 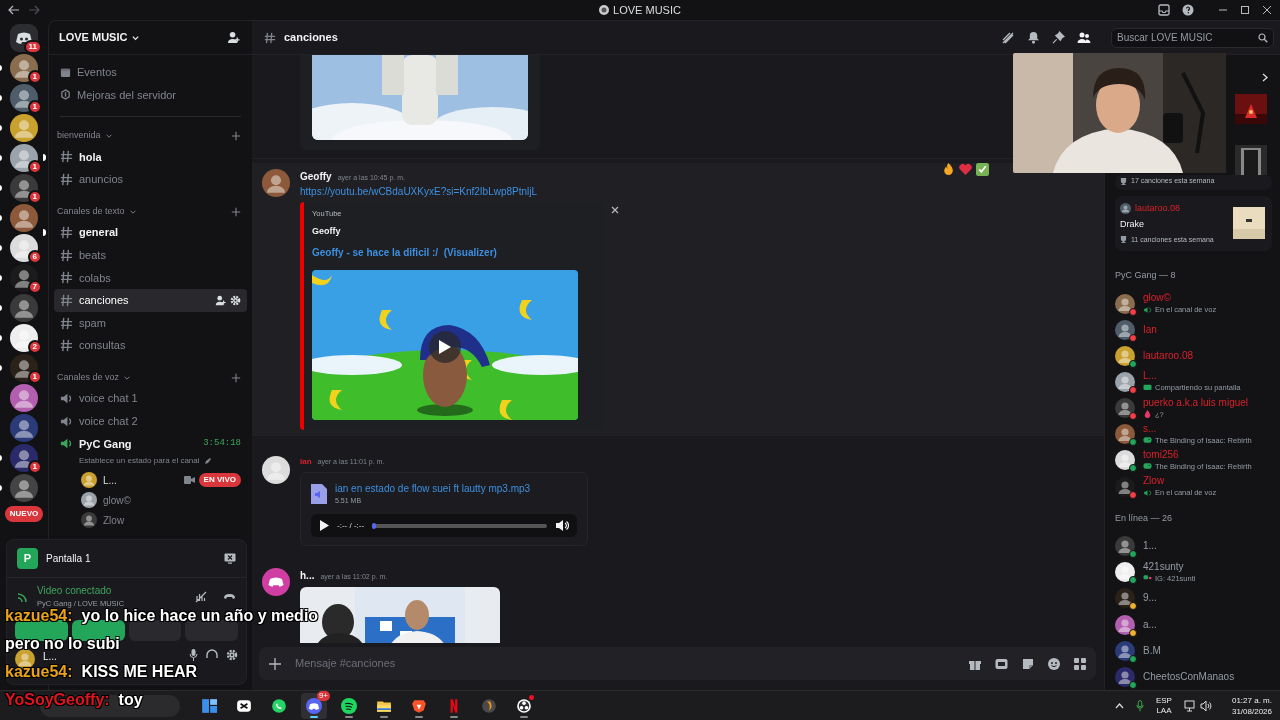 I want to click on help-icon, so click(x=1188, y=10).